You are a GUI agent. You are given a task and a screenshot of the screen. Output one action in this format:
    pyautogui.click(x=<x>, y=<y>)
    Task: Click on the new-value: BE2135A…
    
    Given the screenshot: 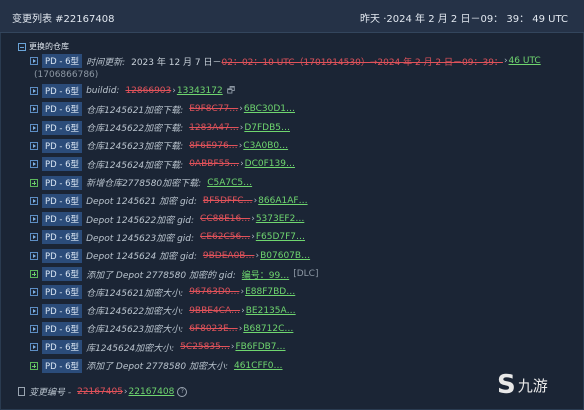 What is the action you would take?
    pyautogui.click(x=271, y=311)
    